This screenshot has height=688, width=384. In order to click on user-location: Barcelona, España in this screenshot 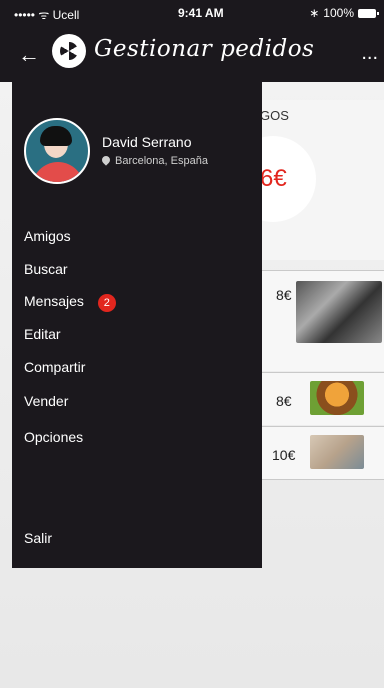, I will do `click(154, 160)`.